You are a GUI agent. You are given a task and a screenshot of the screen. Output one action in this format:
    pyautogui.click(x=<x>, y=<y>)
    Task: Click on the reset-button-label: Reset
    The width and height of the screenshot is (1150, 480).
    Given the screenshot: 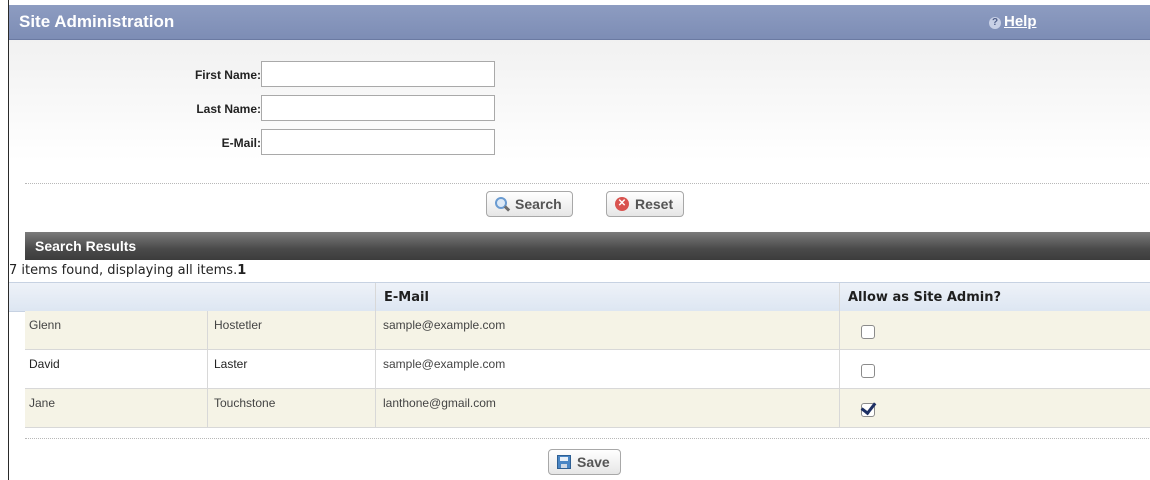 What is the action you would take?
    pyautogui.click(x=654, y=204)
    